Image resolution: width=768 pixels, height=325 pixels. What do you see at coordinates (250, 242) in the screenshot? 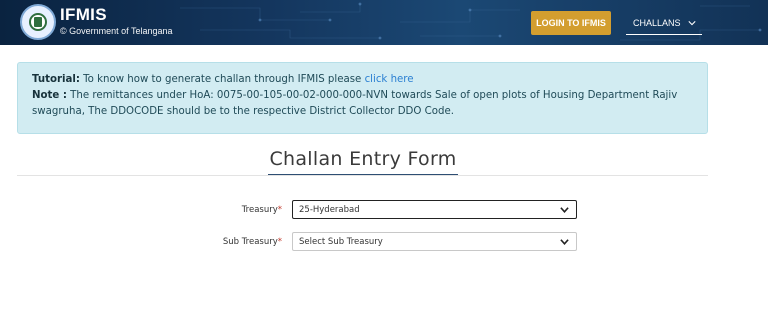
I see `sub-treasury-label-text: Sub Treasury` at bounding box center [250, 242].